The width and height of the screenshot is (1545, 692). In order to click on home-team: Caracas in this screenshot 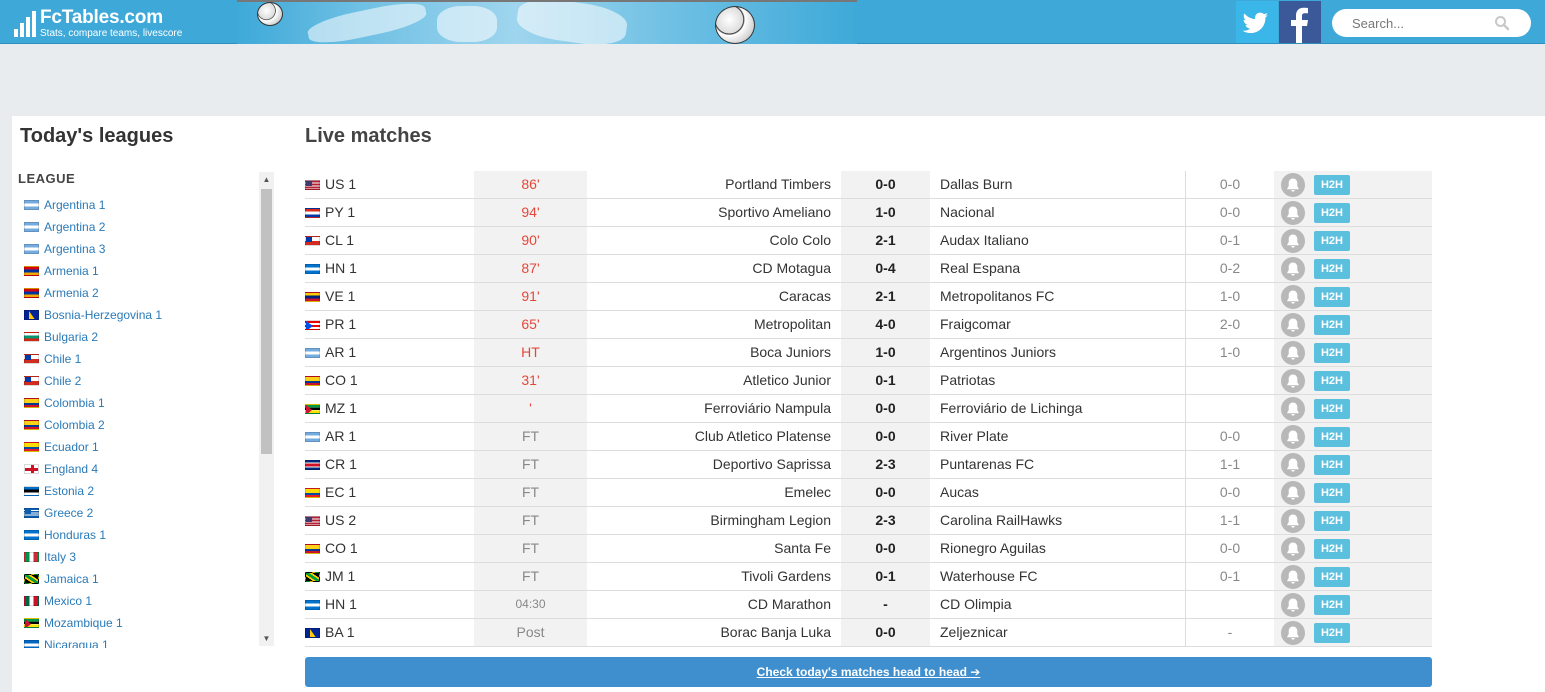, I will do `click(709, 296)`.